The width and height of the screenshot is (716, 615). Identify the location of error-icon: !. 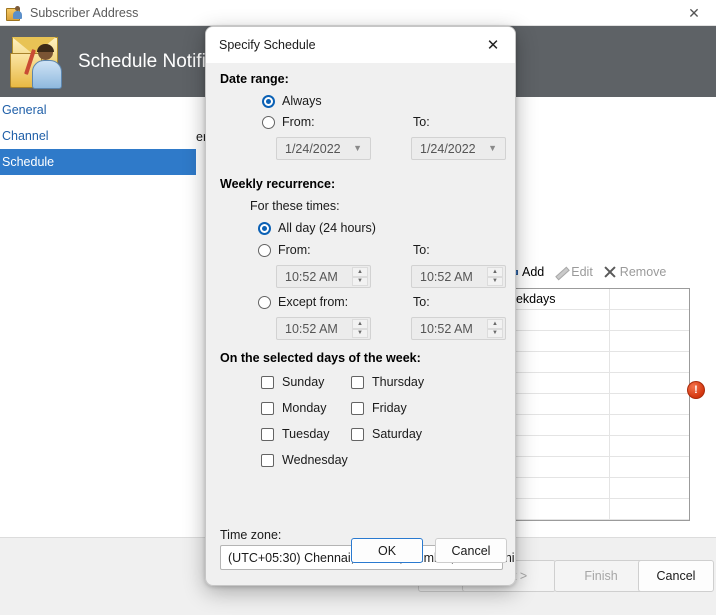
(696, 390).